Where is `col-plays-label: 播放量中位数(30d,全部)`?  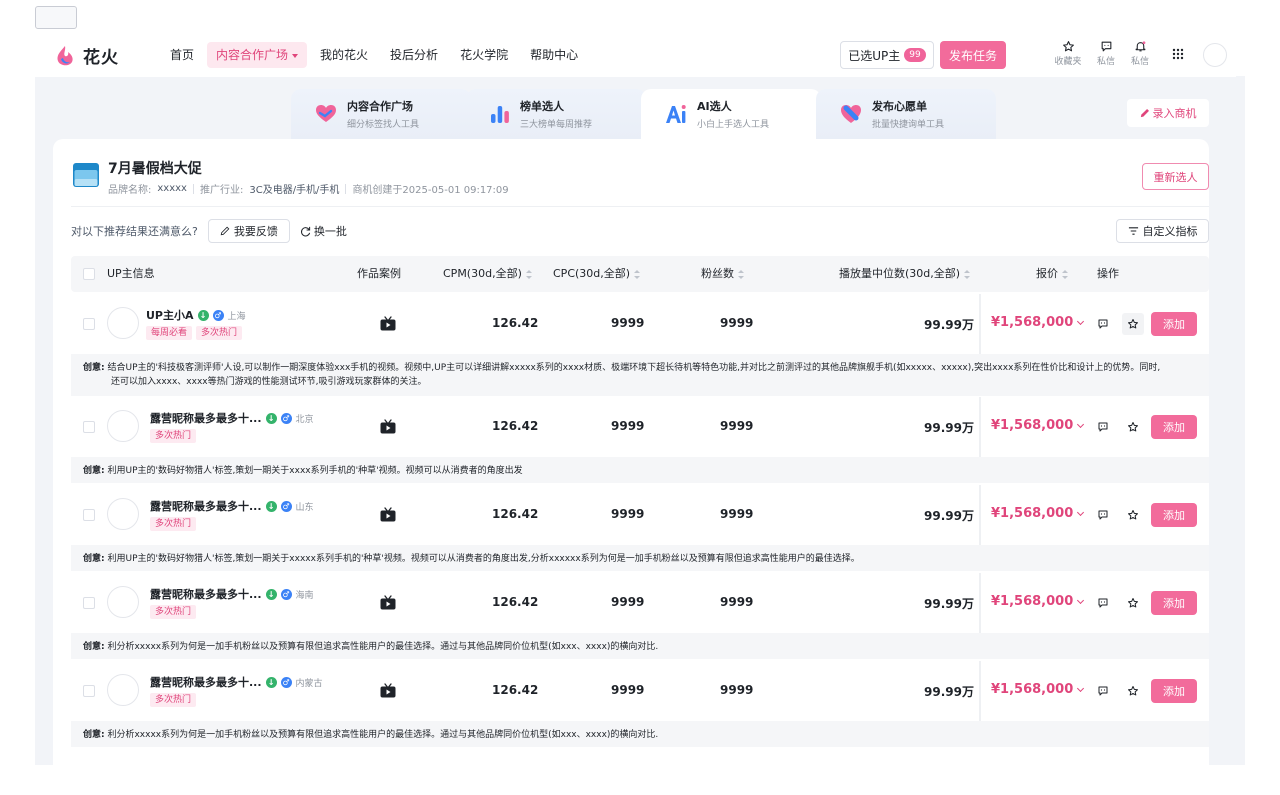 col-plays-label: 播放量中位数(30d,全部) is located at coordinates (900, 273).